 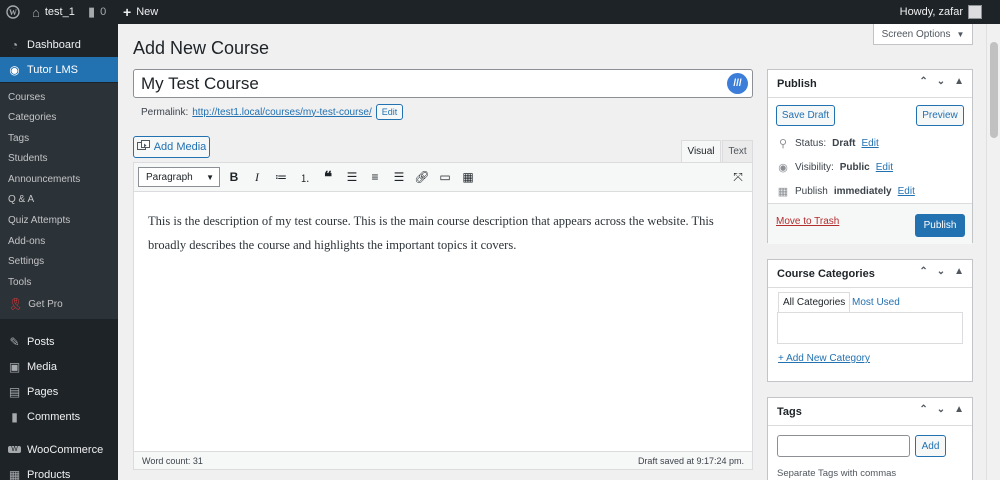 I want to click on edit-publish-date-link: Edit, so click(x=906, y=191).